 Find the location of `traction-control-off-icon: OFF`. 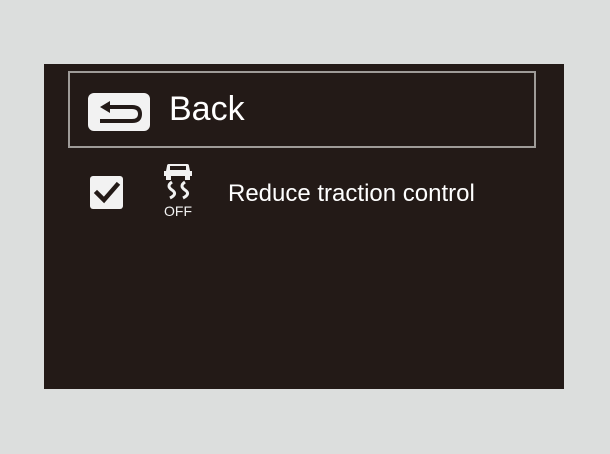

traction-control-off-icon: OFF is located at coordinates (178, 192).